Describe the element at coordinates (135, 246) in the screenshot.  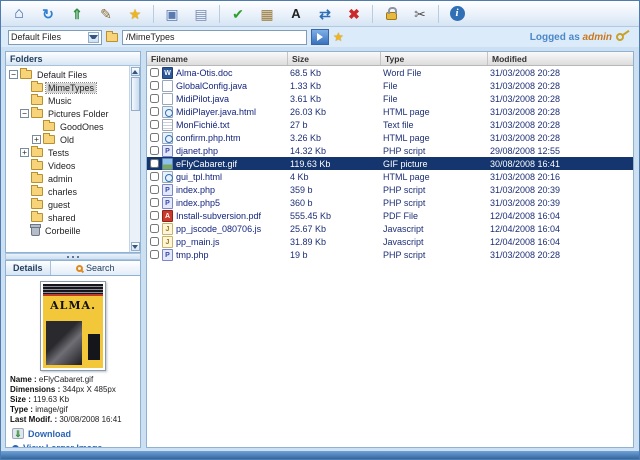
I see `scroll-down-arrow` at that location.